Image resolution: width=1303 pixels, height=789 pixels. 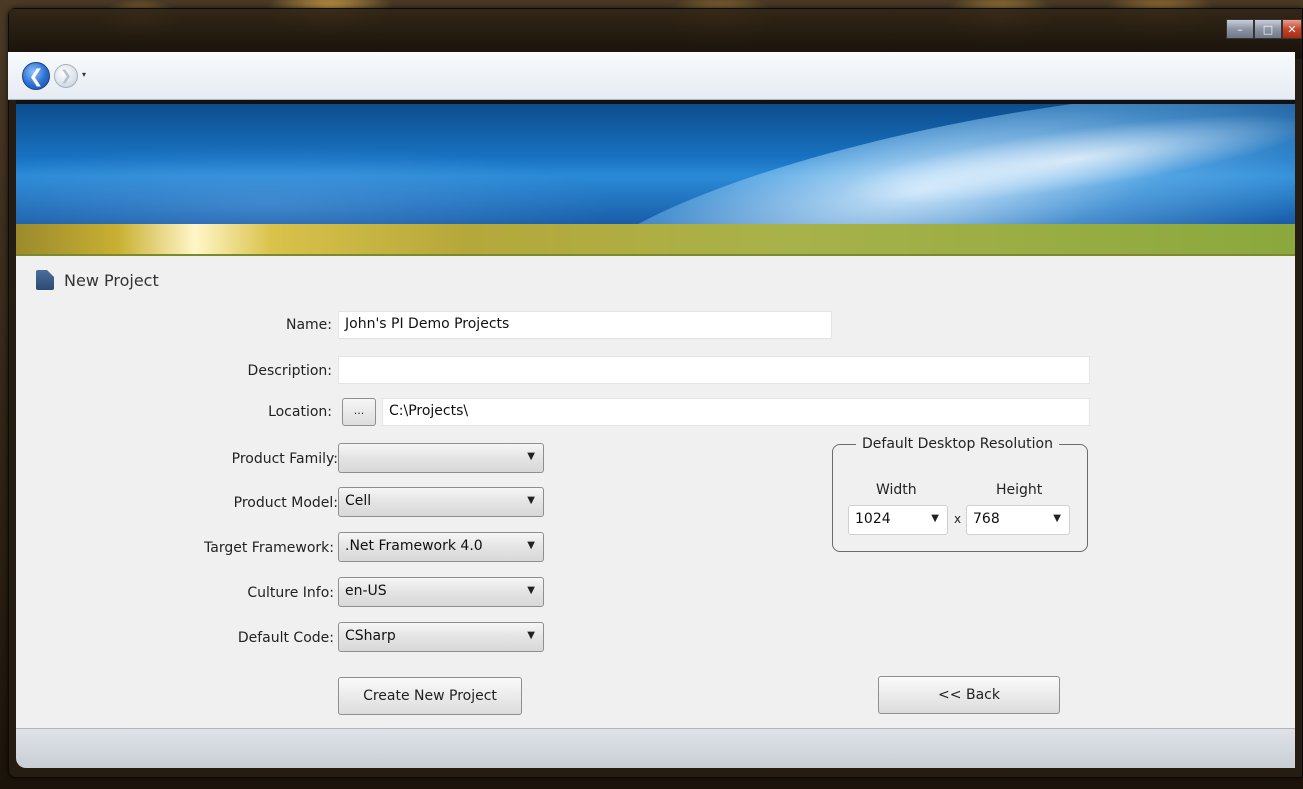 What do you see at coordinates (1292, 29) in the screenshot?
I see `close-button: ✕` at bounding box center [1292, 29].